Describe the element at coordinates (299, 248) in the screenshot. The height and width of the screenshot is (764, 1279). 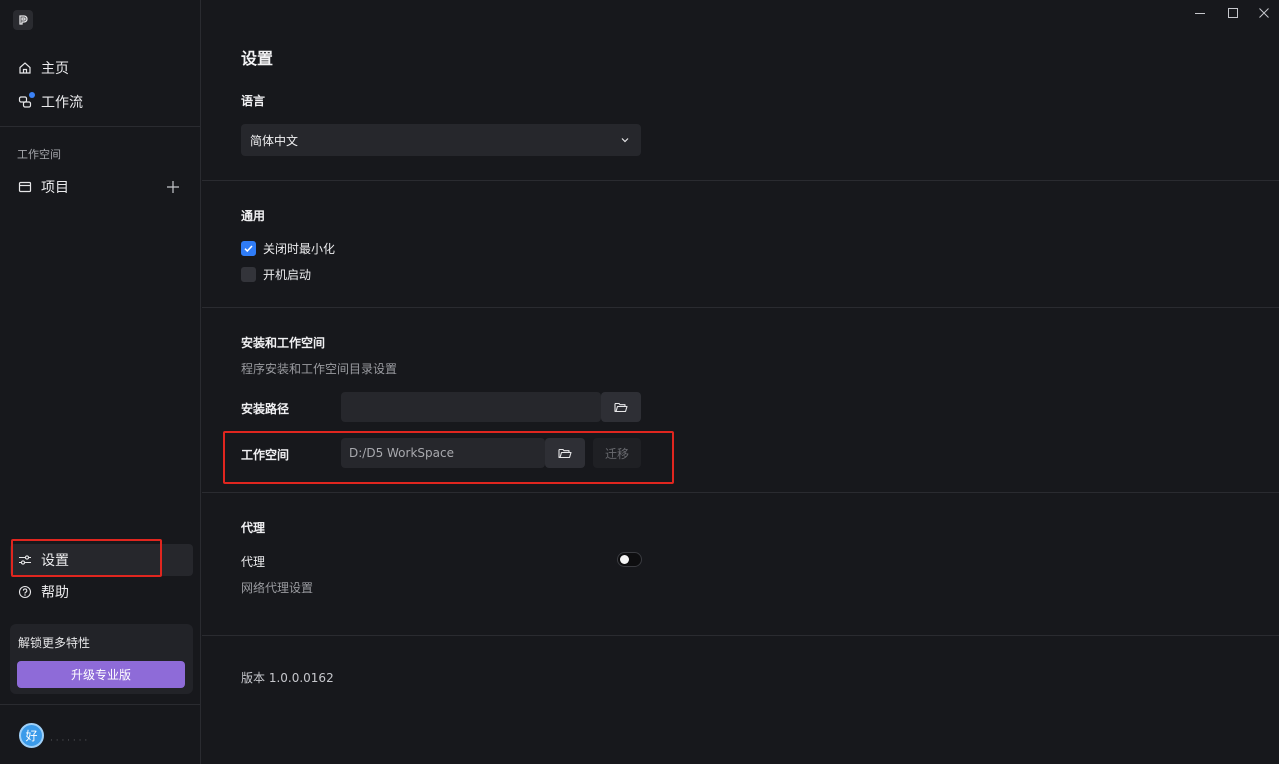
I see `checkbox-label: 关闭时最小化` at that location.